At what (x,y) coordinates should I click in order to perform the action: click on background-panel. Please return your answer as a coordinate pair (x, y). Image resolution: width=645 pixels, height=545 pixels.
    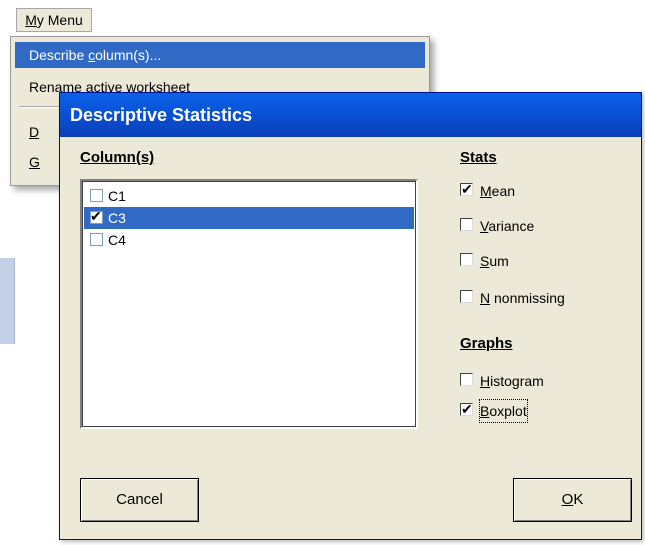
    Looking at the image, I should click on (7, 301).